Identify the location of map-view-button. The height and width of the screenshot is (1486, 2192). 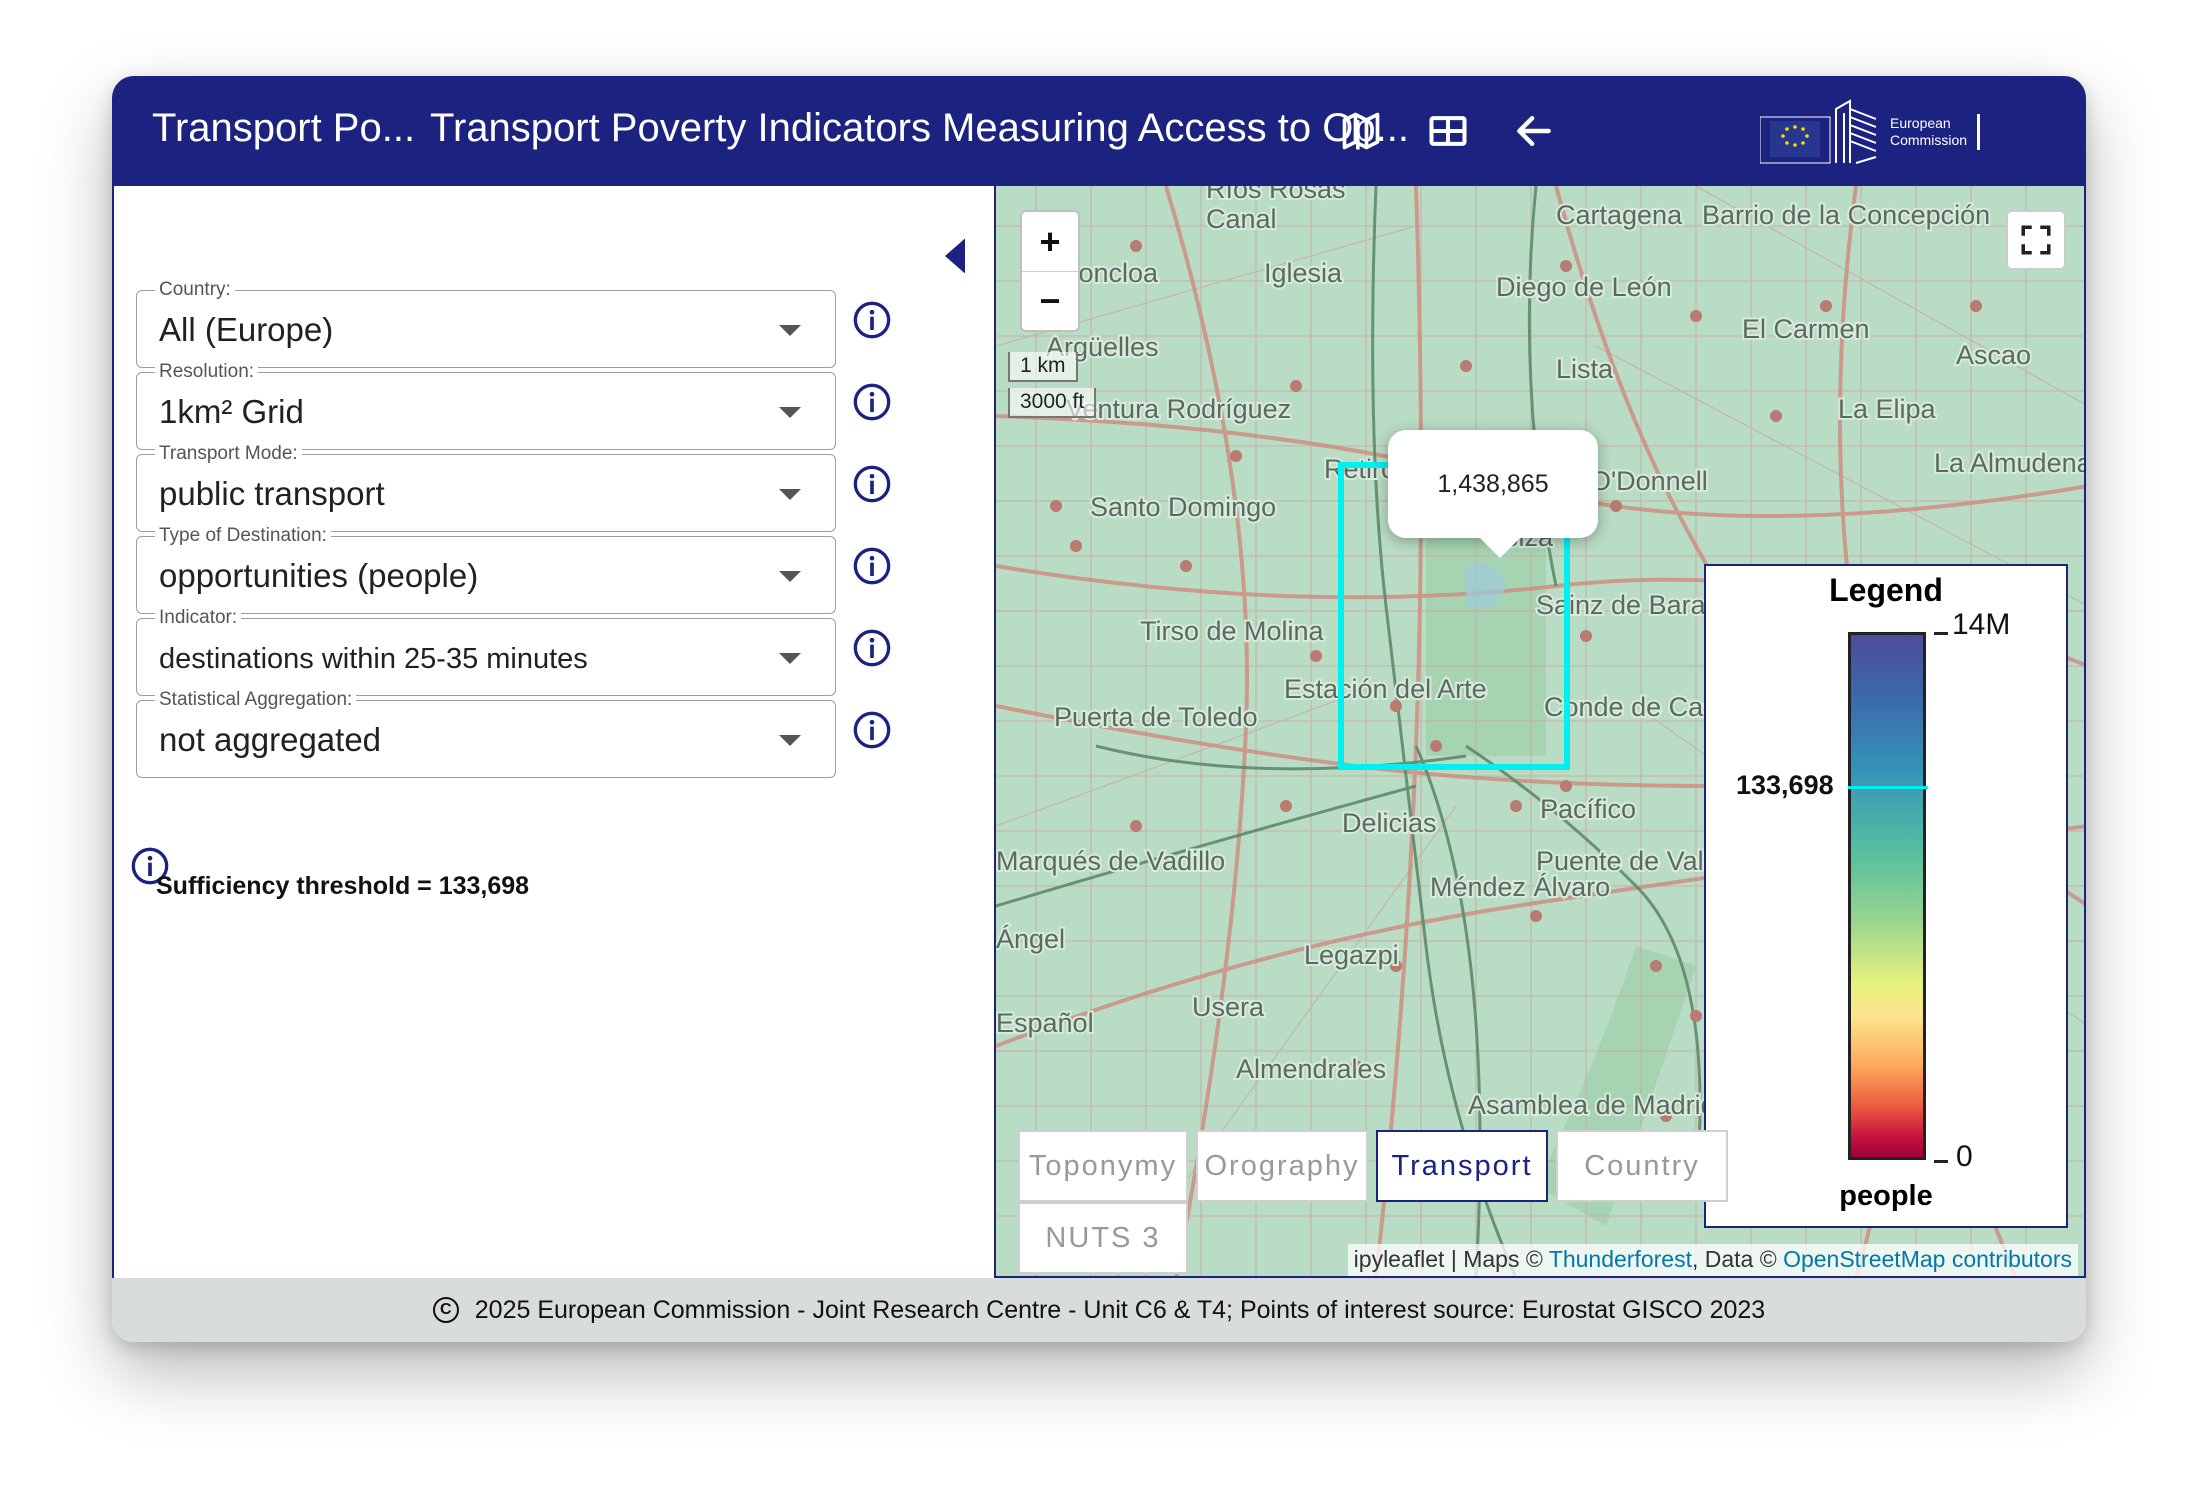
(1361, 131).